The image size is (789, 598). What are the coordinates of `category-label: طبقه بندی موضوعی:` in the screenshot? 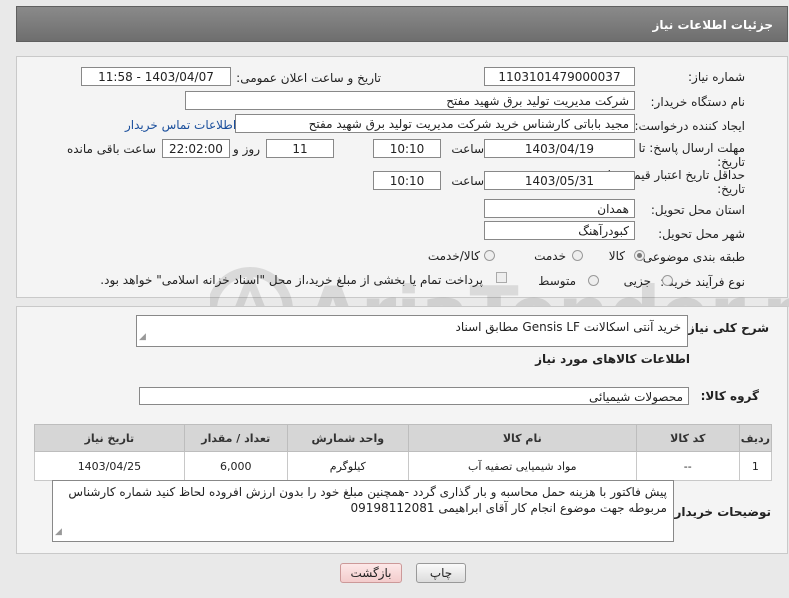 It's located at (691, 257).